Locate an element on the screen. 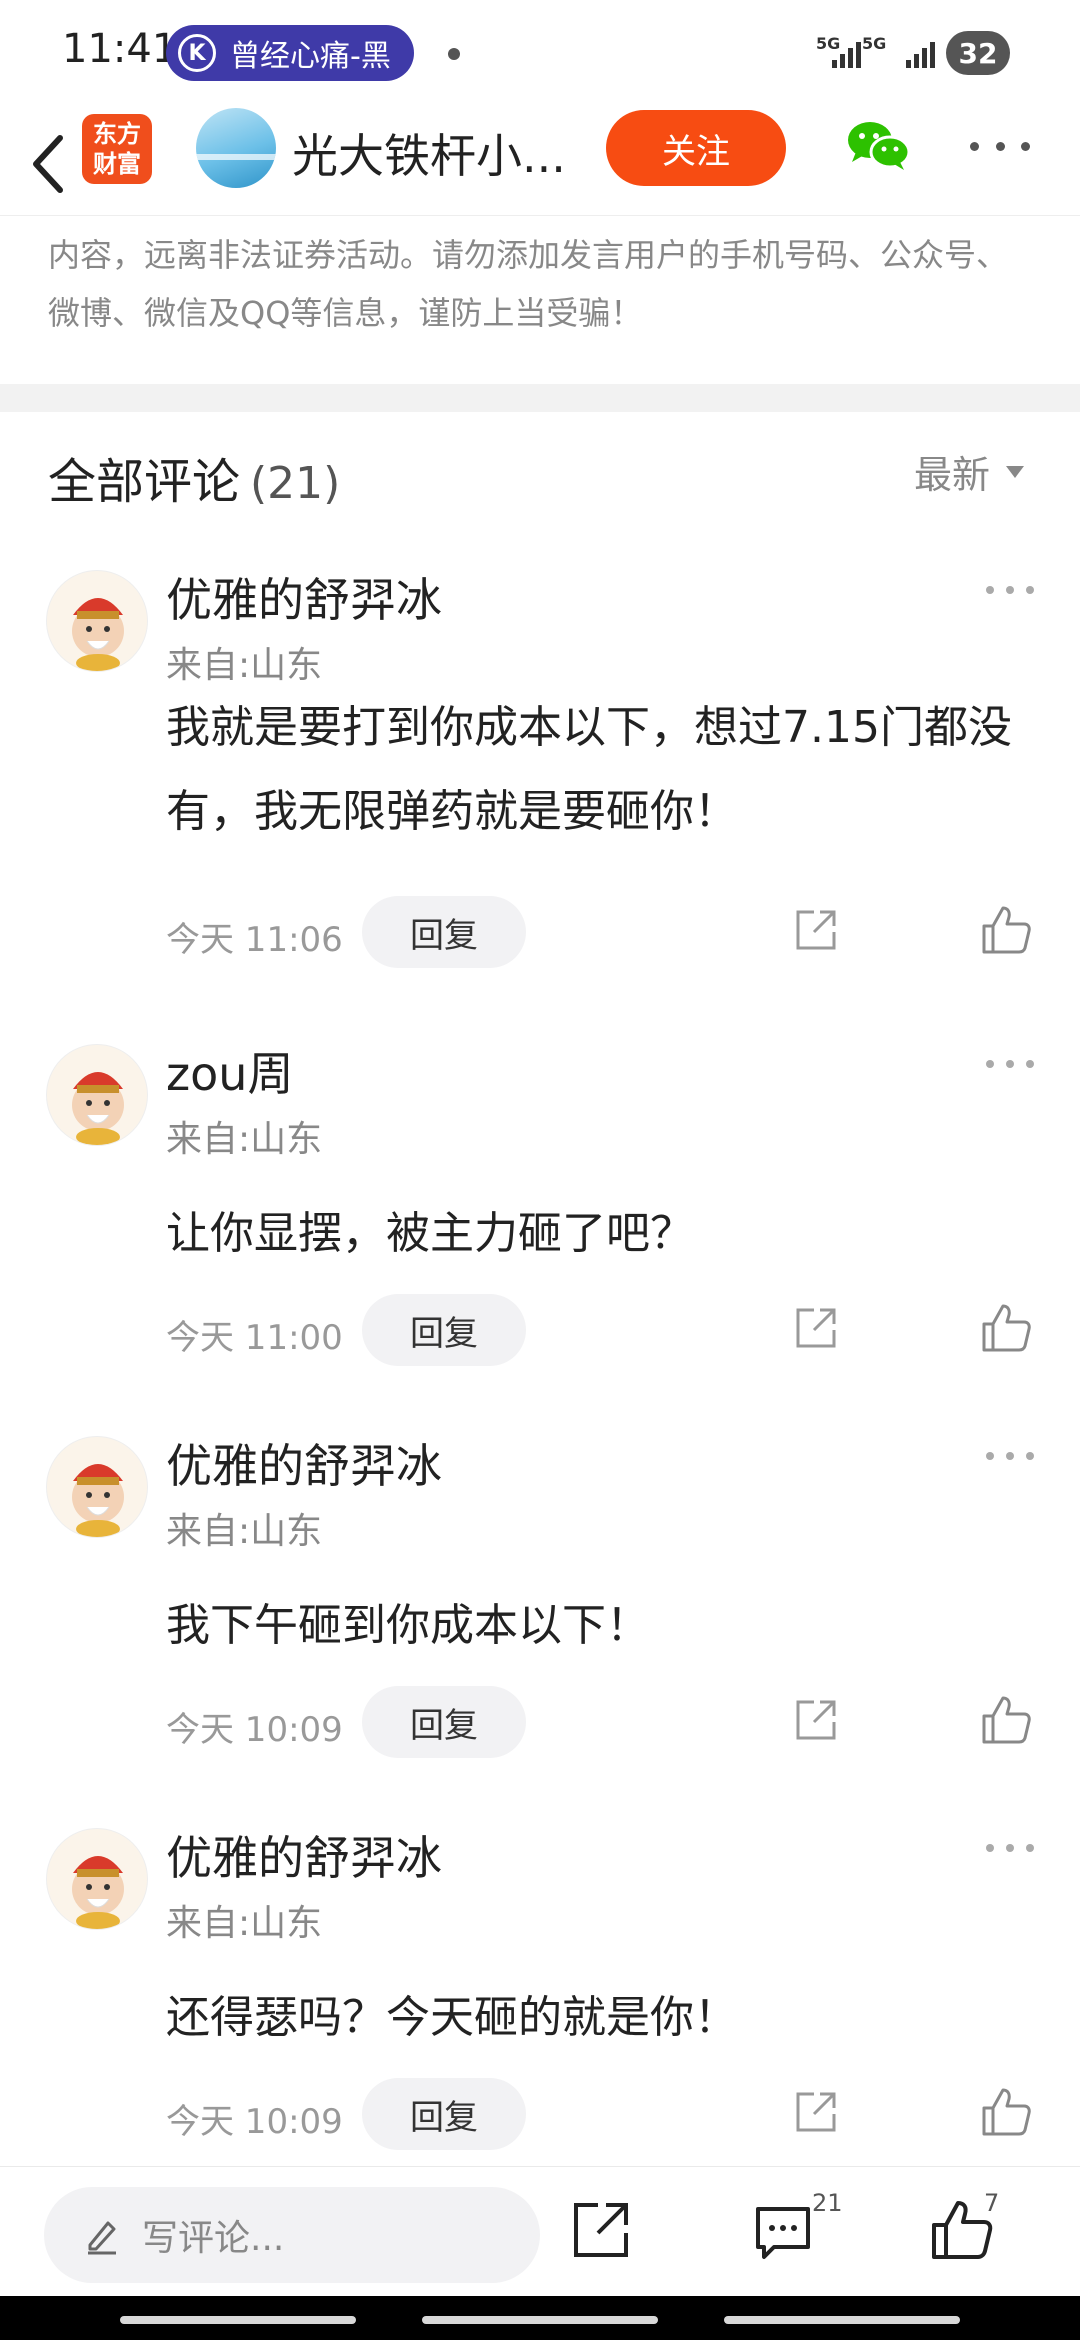 The width and height of the screenshot is (1080, 2340). section-divider is located at coordinates (540, 398).